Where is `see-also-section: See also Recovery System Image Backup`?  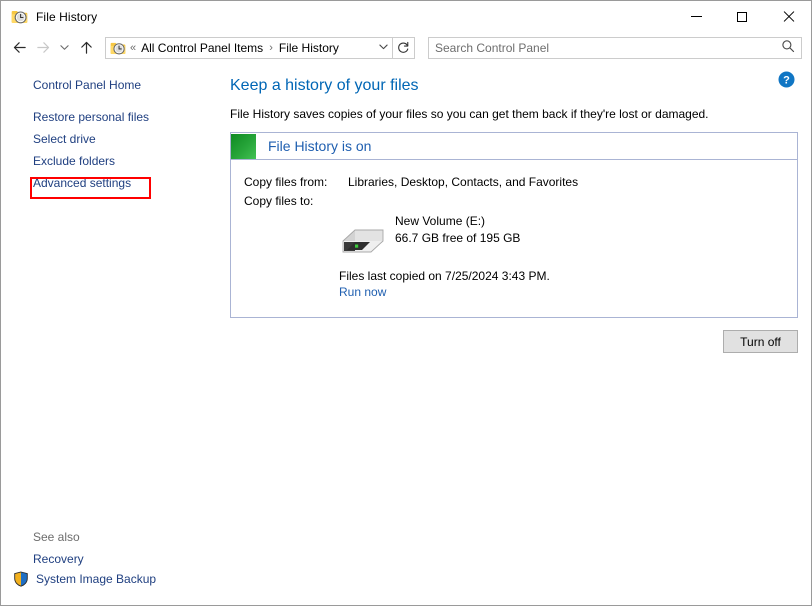 see-also-section: See also Recovery System Image Backup is located at coordinates (112, 558).